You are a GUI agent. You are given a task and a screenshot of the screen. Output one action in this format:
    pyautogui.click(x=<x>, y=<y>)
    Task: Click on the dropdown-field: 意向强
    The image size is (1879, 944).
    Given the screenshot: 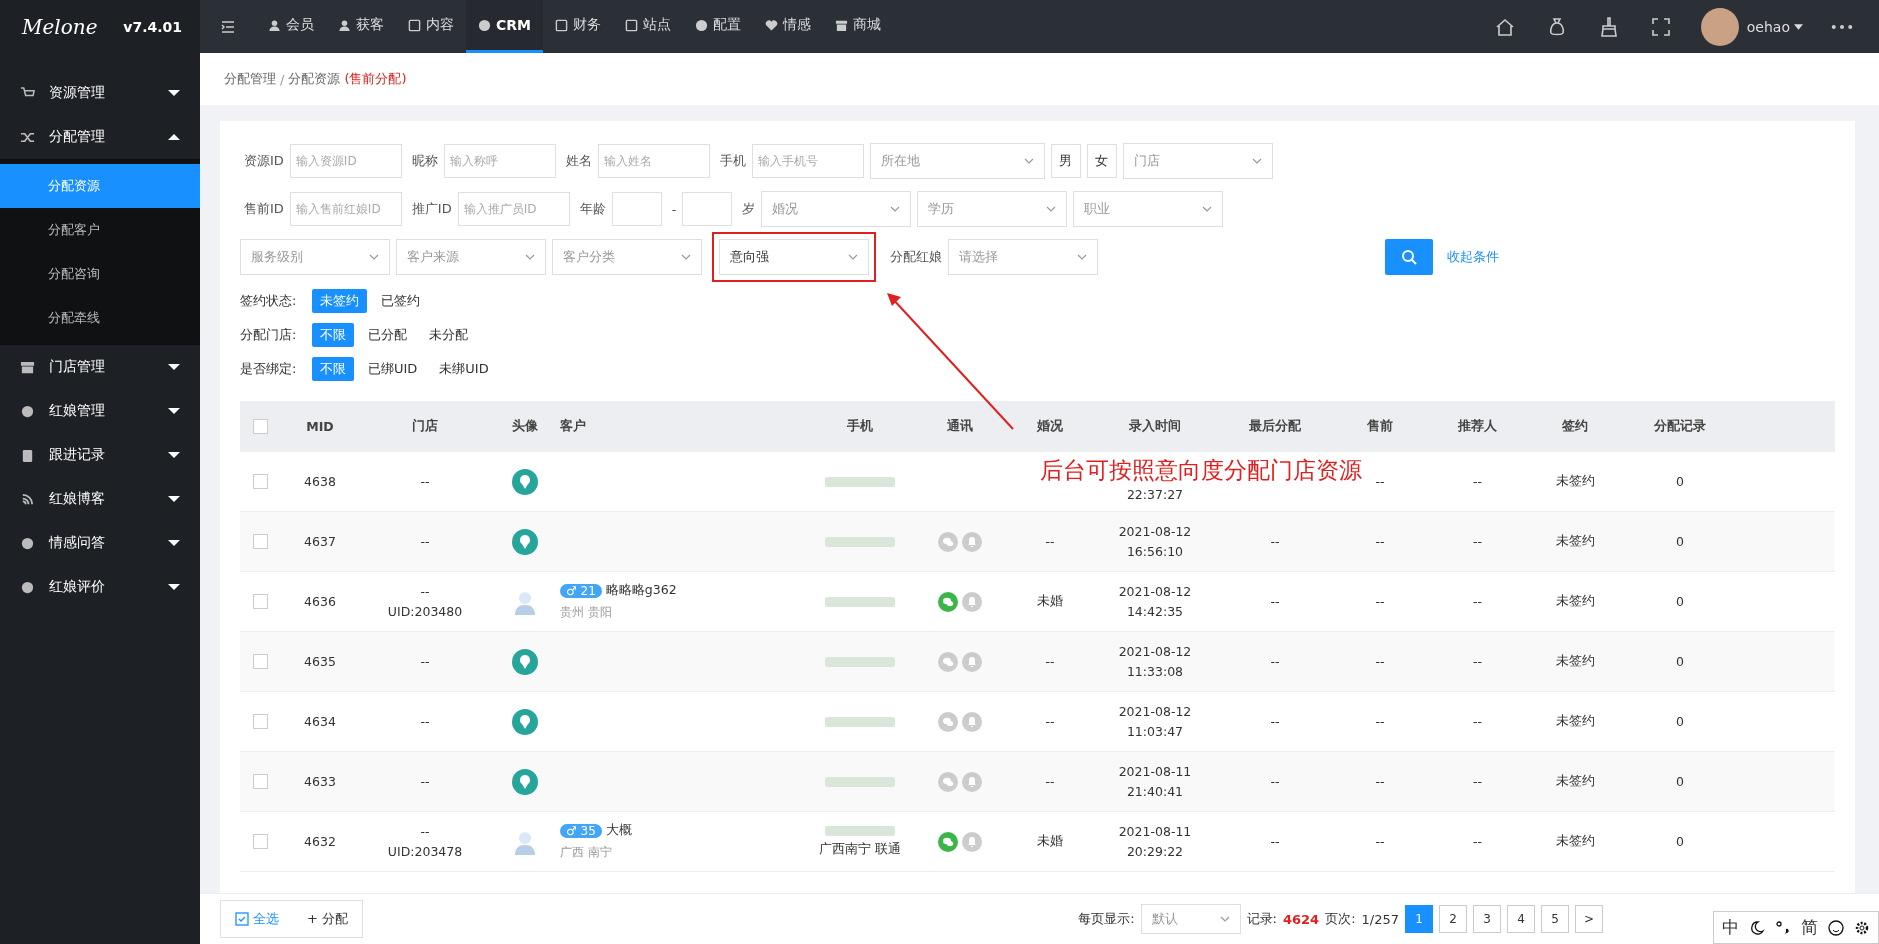 What is the action you would take?
    pyautogui.click(x=794, y=257)
    